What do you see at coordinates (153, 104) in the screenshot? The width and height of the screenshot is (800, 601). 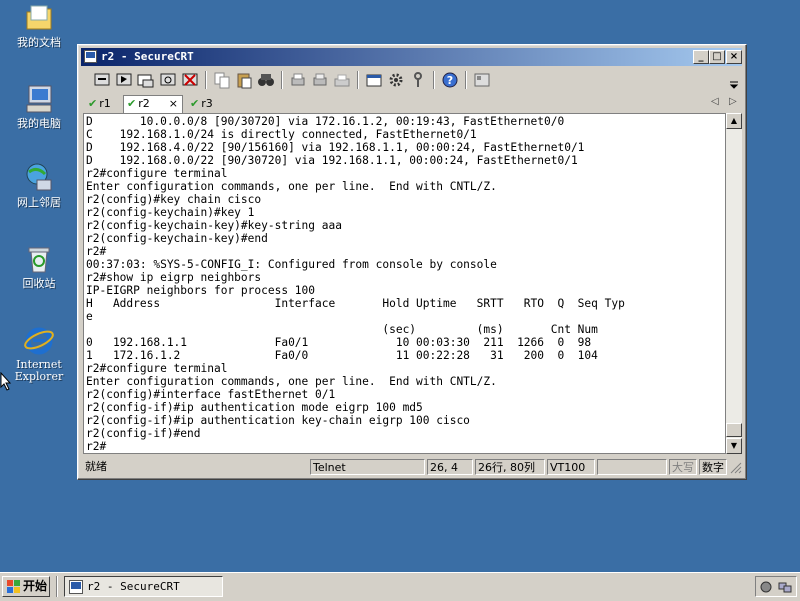 I see `tab-r2: ✔ r2 ×` at bounding box center [153, 104].